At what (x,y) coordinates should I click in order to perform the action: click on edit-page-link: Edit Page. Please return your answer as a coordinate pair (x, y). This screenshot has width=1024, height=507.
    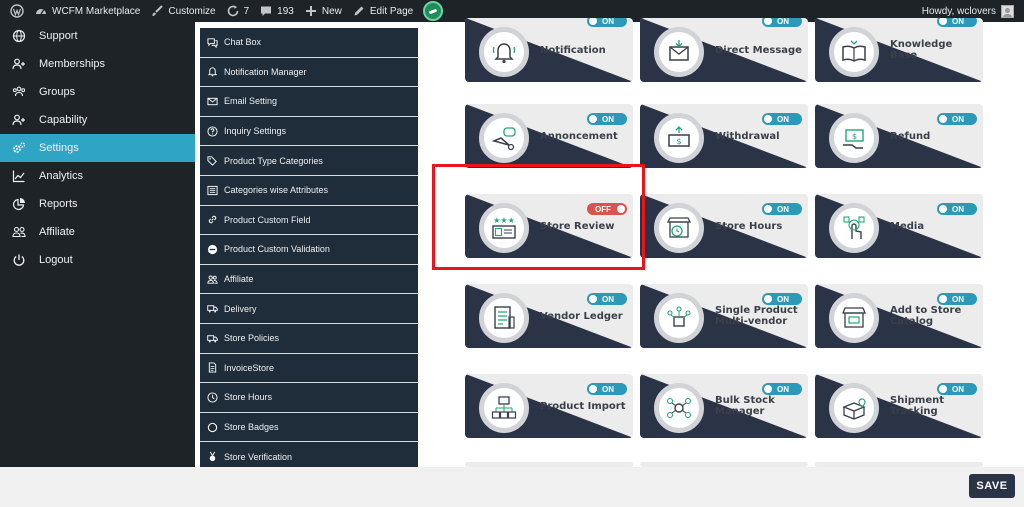
    Looking at the image, I should click on (382, 11).